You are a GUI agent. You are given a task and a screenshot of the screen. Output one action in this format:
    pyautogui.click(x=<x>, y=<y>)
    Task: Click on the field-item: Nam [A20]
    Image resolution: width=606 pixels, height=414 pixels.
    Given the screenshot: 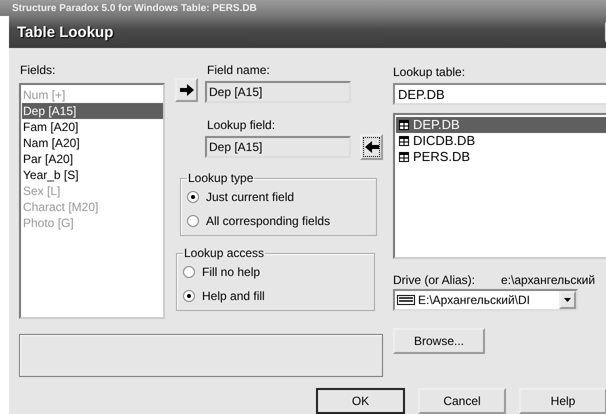 What is the action you would take?
    pyautogui.click(x=92, y=143)
    